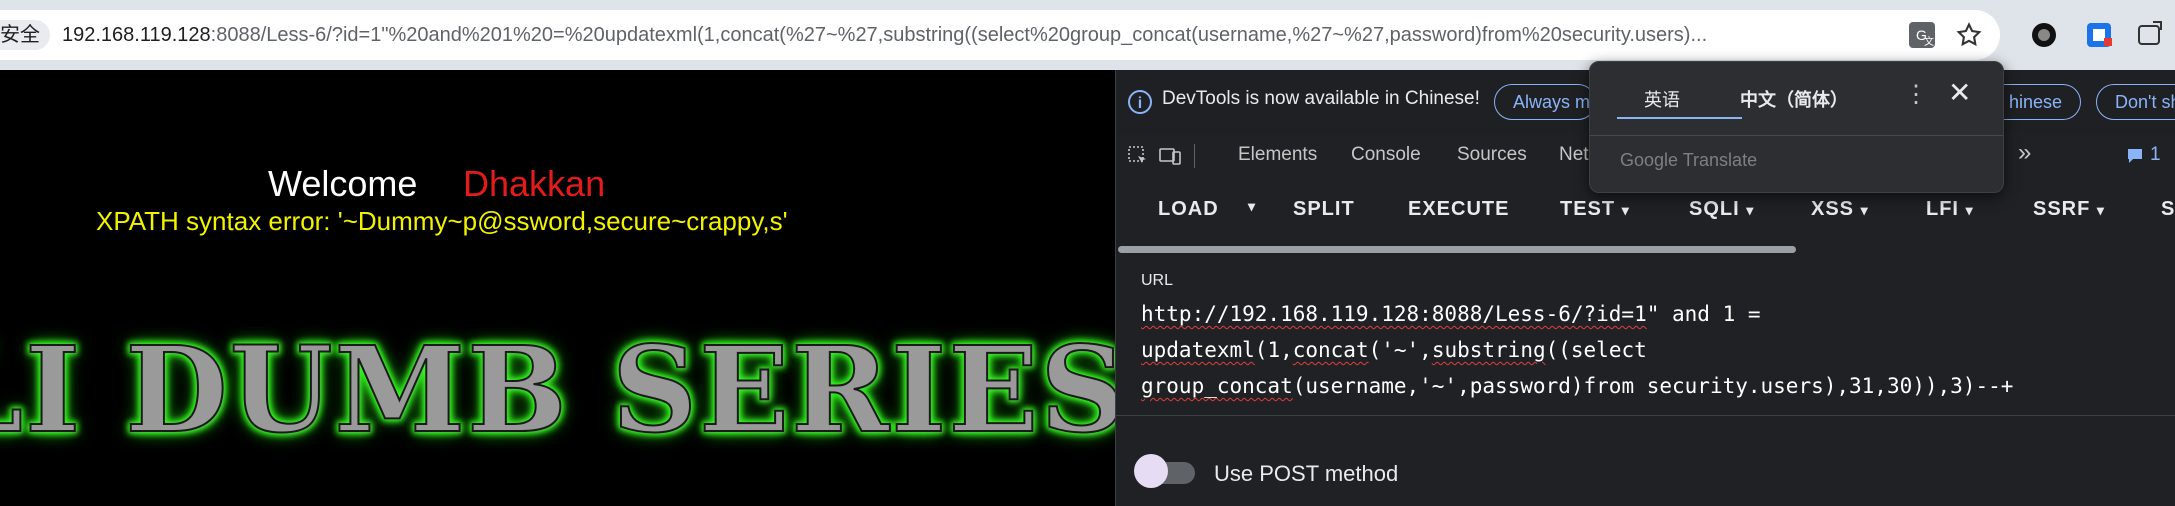 This screenshot has height=506, width=2175. What do you see at coordinates (2099, 35) in the screenshot?
I see `profile-icon` at bounding box center [2099, 35].